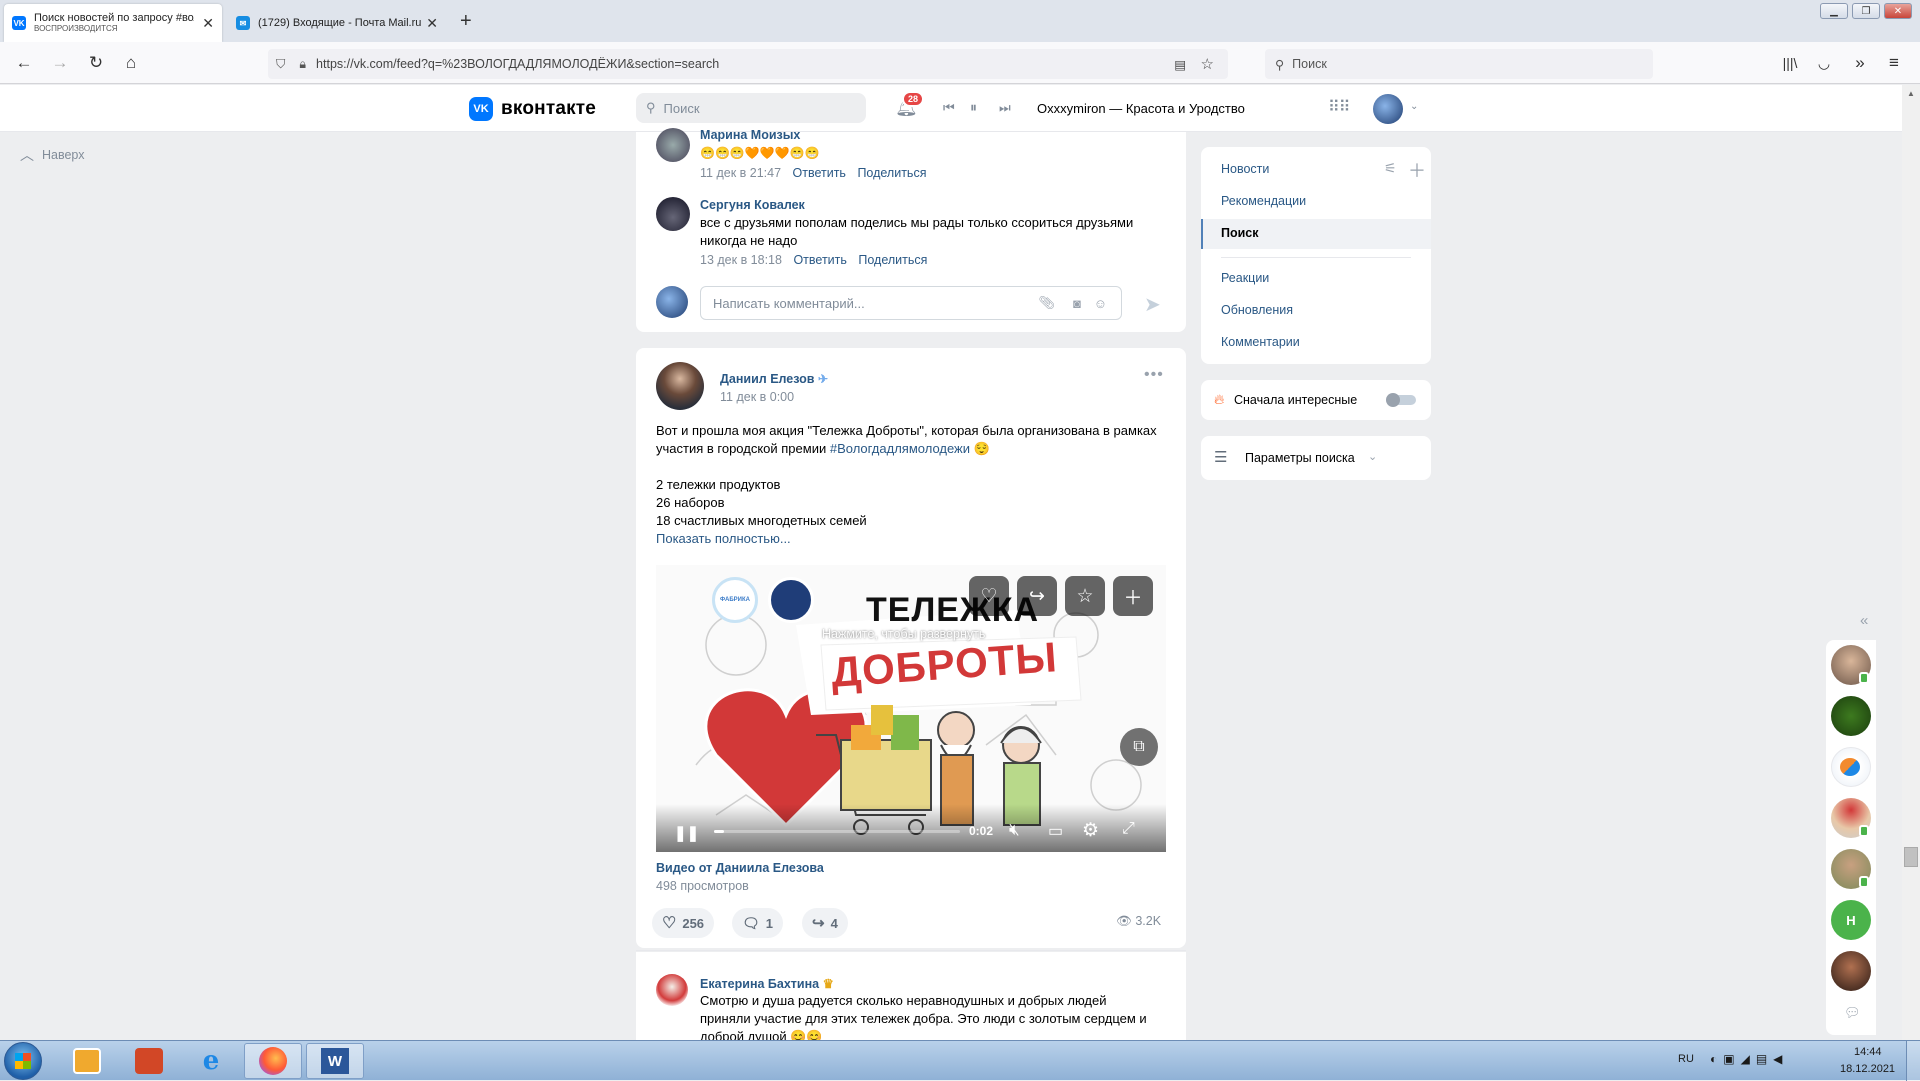 The width and height of the screenshot is (1920, 1081). Describe the element at coordinates (131, 63) in the screenshot. I see `home-icon: ⌂` at that location.